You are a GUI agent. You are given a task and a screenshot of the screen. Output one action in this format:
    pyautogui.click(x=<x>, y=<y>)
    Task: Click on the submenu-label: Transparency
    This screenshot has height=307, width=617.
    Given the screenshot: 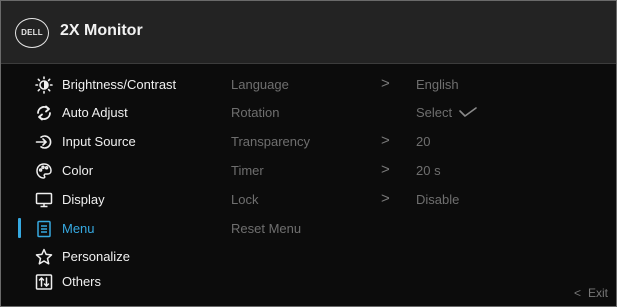 What is the action you would take?
    pyautogui.click(x=270, y=141)
    